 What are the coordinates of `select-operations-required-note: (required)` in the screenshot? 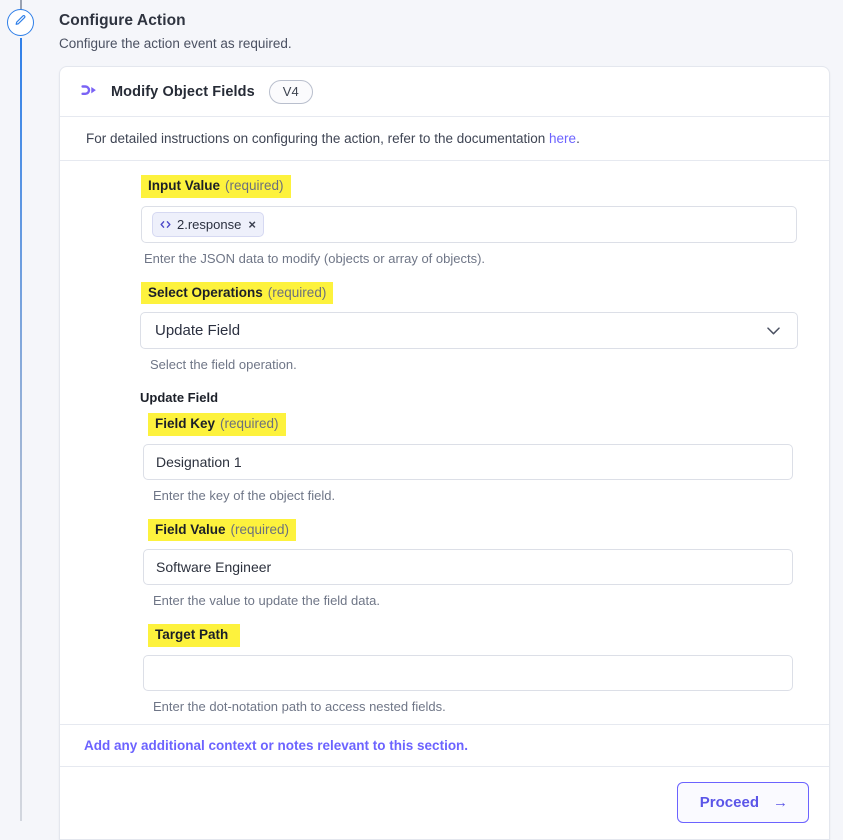 It's located at (297, 292).